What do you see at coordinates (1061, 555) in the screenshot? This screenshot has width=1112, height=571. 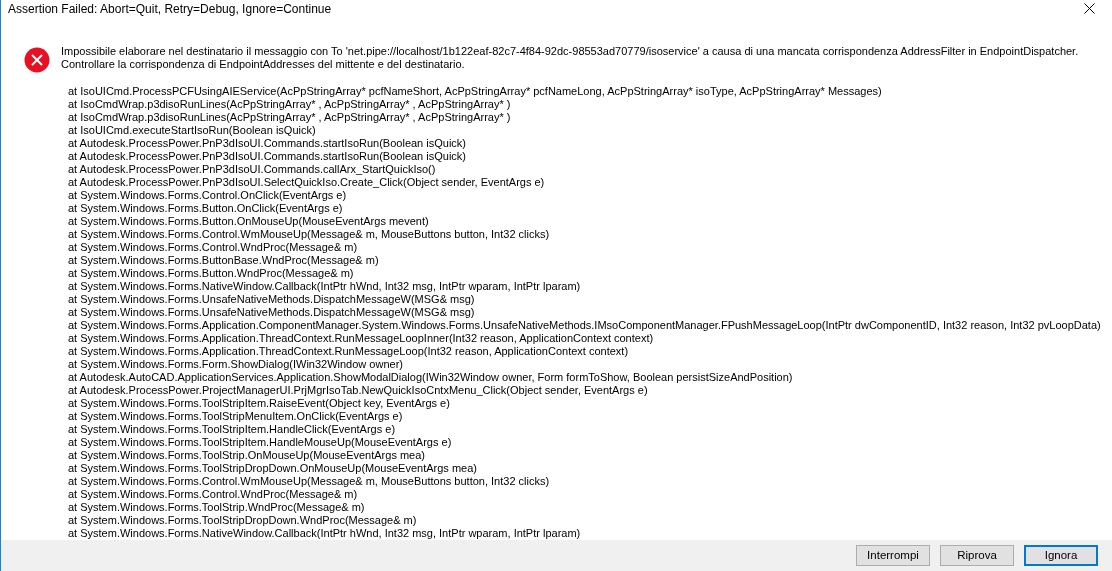 I see `dialog-button: Ignora` at bounding box center [1061, 555].